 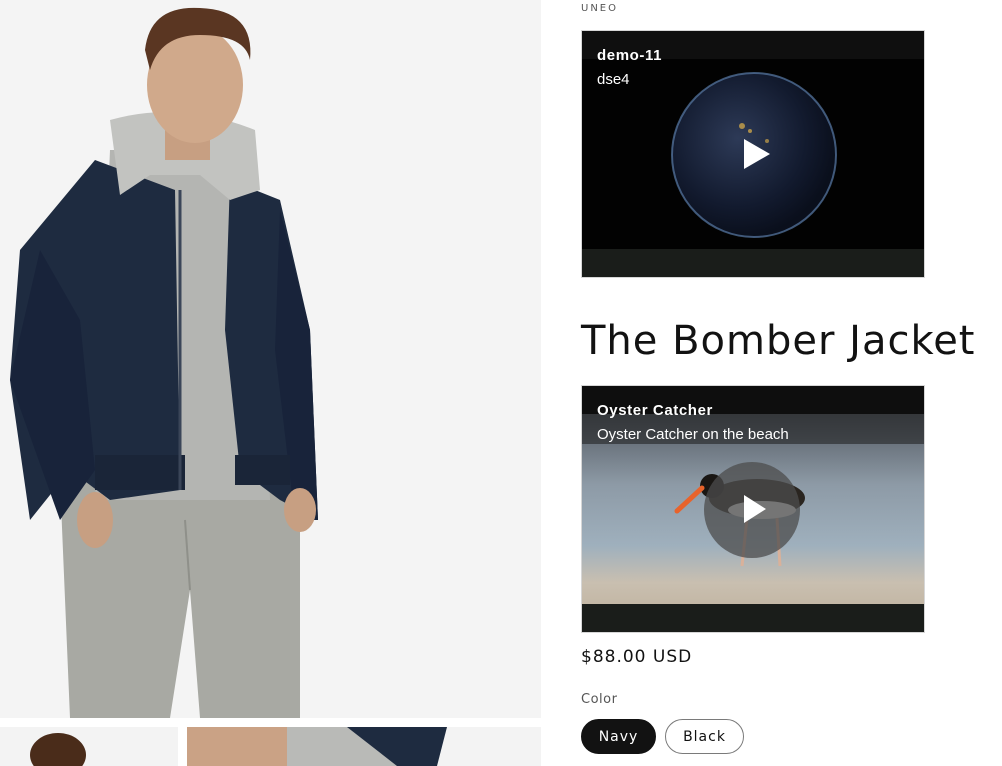 What do you see at coordinates (630, 55) in the screenshot?
I see `video-title: demo-11` at bounding box center [630, 55].